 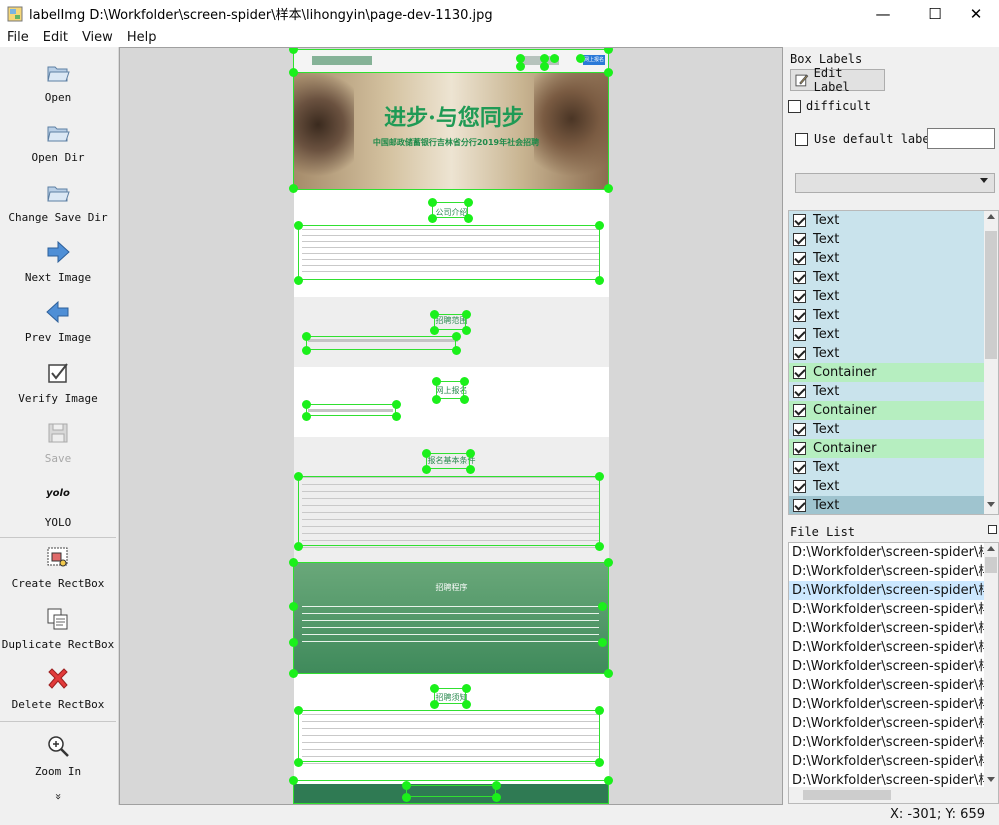 I want to click on zoom-in-button: Zoom In, so click(x=58, y=755).